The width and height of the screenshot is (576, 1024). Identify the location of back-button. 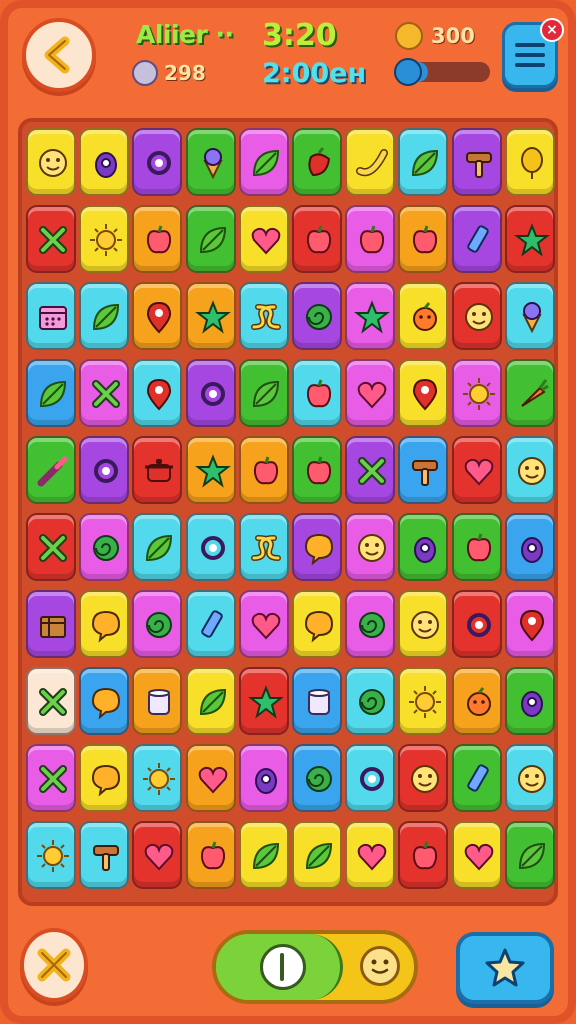
(59, 55).